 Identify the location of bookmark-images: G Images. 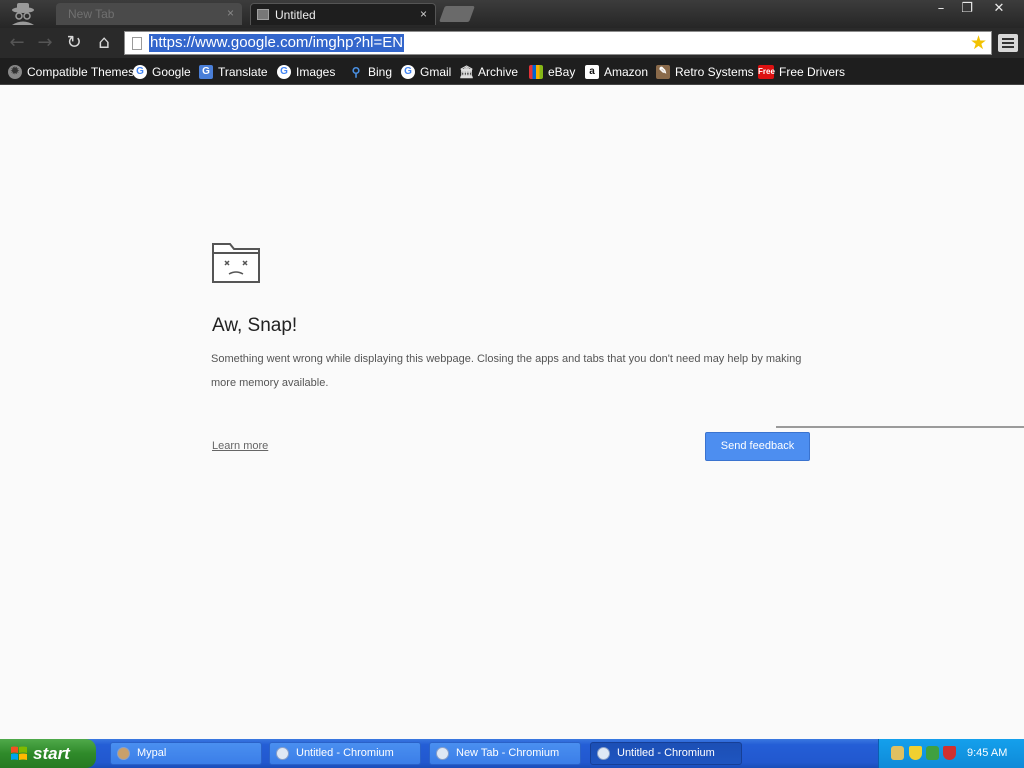
(306, 71).